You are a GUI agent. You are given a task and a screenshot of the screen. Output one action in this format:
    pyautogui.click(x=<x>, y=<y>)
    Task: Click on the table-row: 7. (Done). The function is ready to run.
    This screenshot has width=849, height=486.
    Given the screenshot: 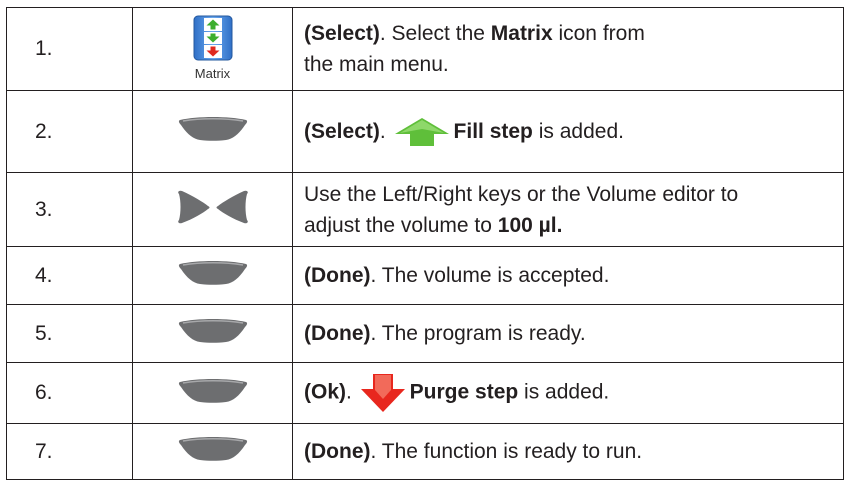 What is the action you would take?
    pyautogui.click(x=425, y=451)
    